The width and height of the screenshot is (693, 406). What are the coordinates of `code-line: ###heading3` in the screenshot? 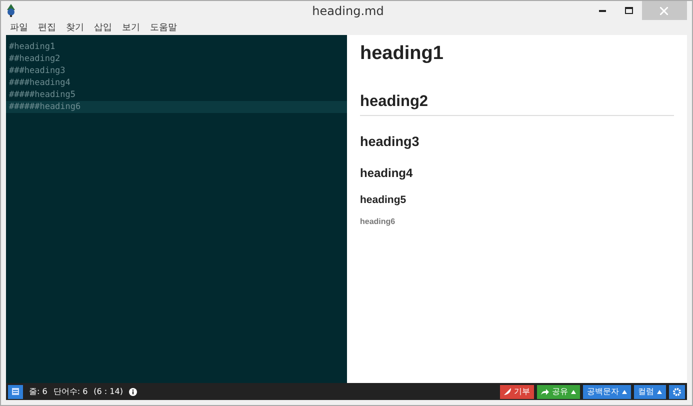 It's located at (37, 71).